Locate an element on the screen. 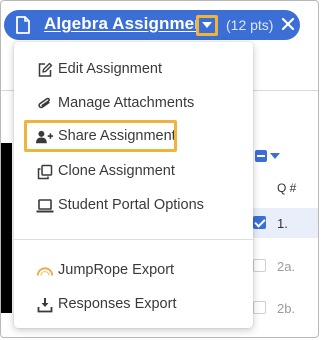  menu-item-label: Student Portal Options is located at coordinates (131, 205).